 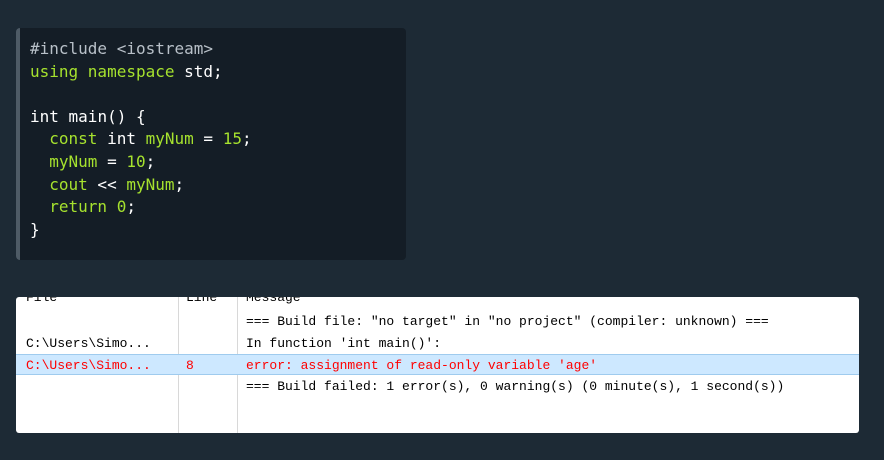 What do you see at coordinates (78, 207) in the screenshot?
I see `code-token: return` at bounding box center [78, 207].